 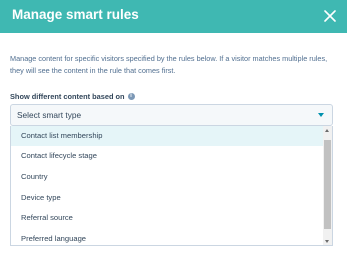 I want to click on modal-header: Manage smart rules, so click(x=173, y=16).